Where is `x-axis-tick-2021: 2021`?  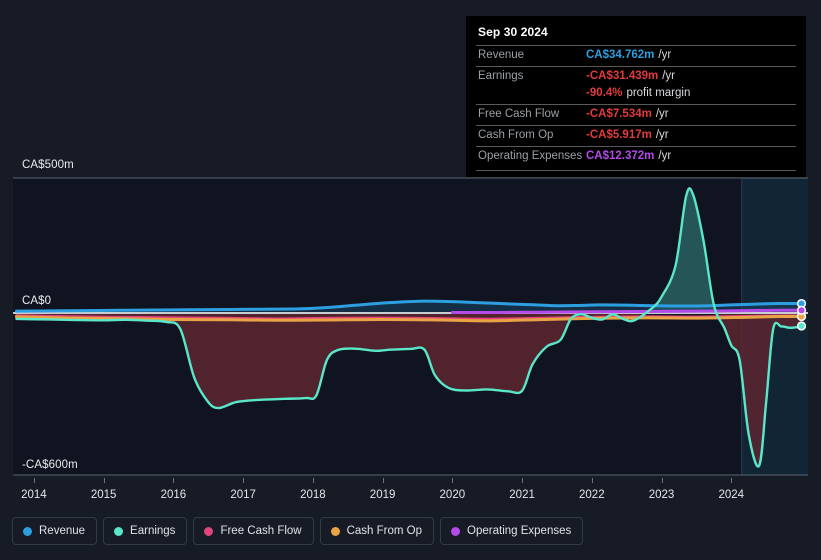
x-axis-tick-2021: 2021 is located at coordinates (522, 495).